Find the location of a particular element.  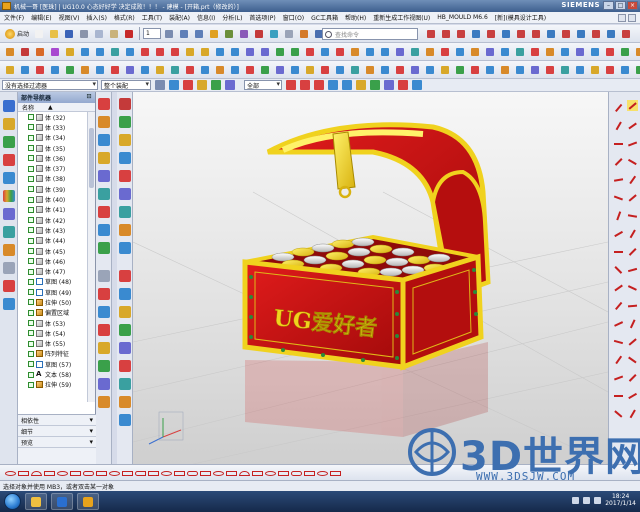

polygon-icon is located at coordinates (626, 34).